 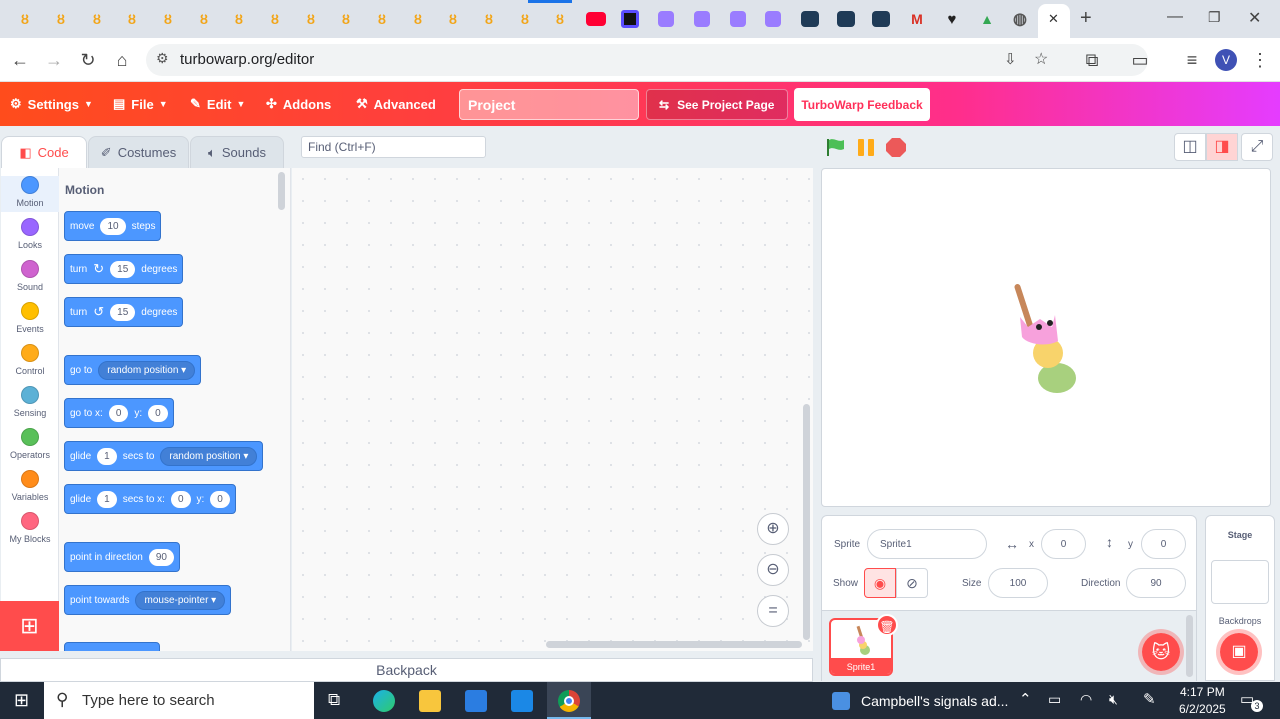 I want to click on size-input: 100, so click(x=1018, y=583).